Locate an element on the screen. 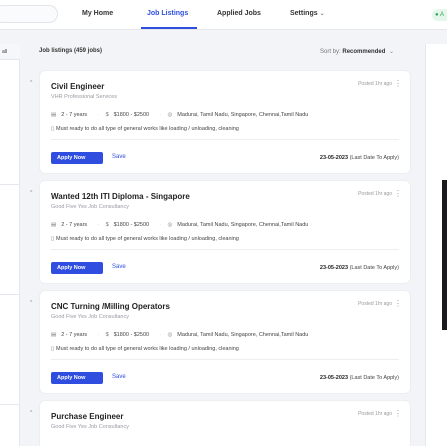  sidebar-tab-all: all is located at coordinates (10, 52).